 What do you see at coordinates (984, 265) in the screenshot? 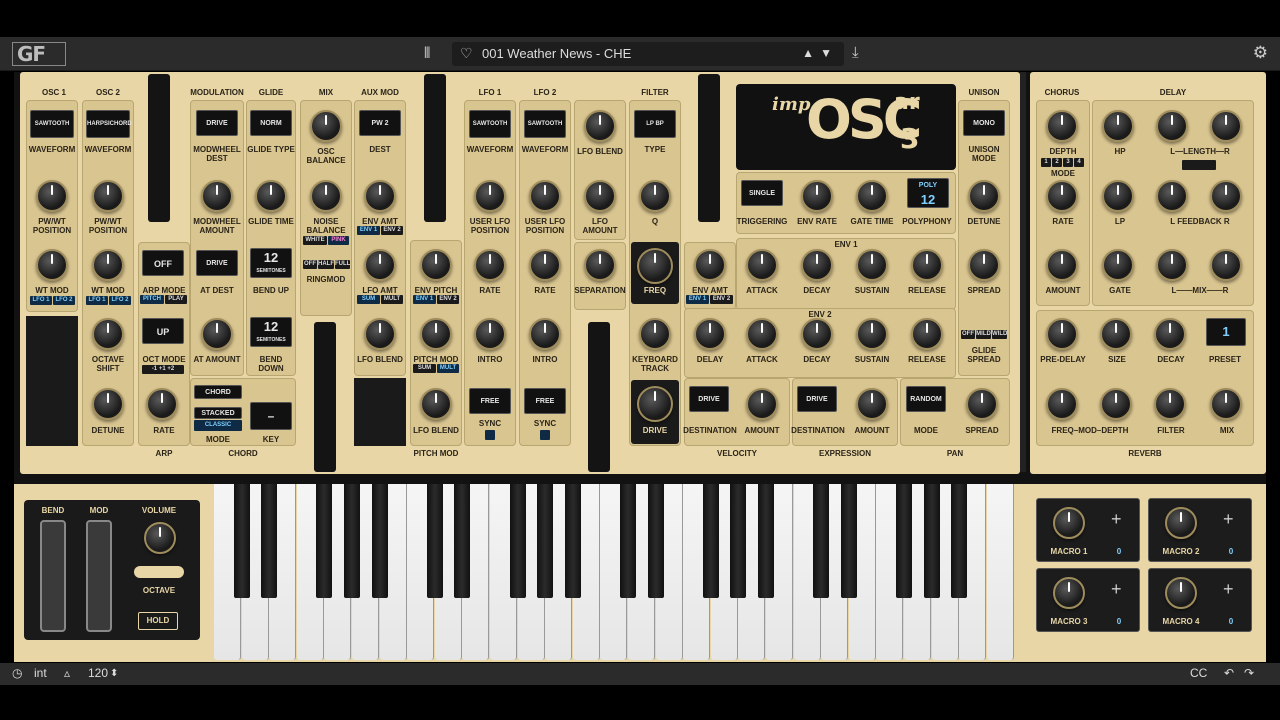
I see `unison-spread-knob` at bounding box center [984, 265].